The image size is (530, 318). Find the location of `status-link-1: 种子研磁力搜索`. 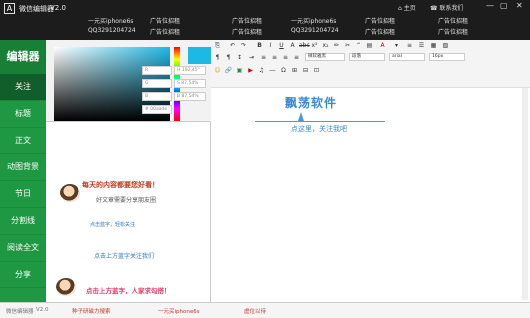

status-link-1: 种子研磁力搜索 is located at coordinates (91, 311).